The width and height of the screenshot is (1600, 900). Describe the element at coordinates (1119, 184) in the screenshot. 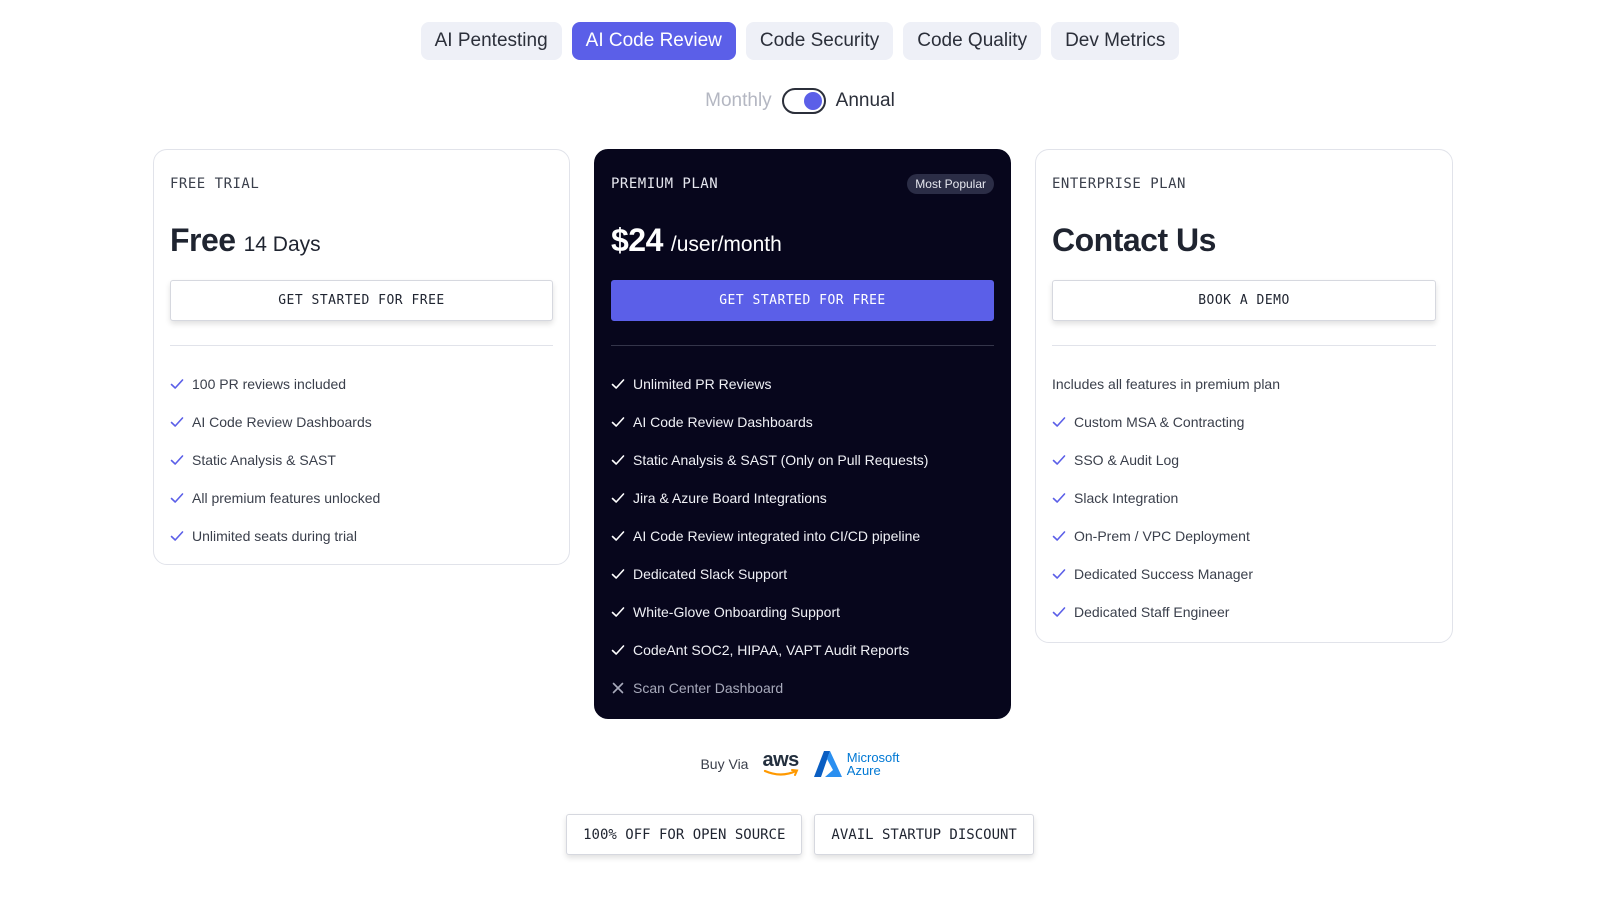

I see `plan-name: ENTERPRISE PLAN` at that location.